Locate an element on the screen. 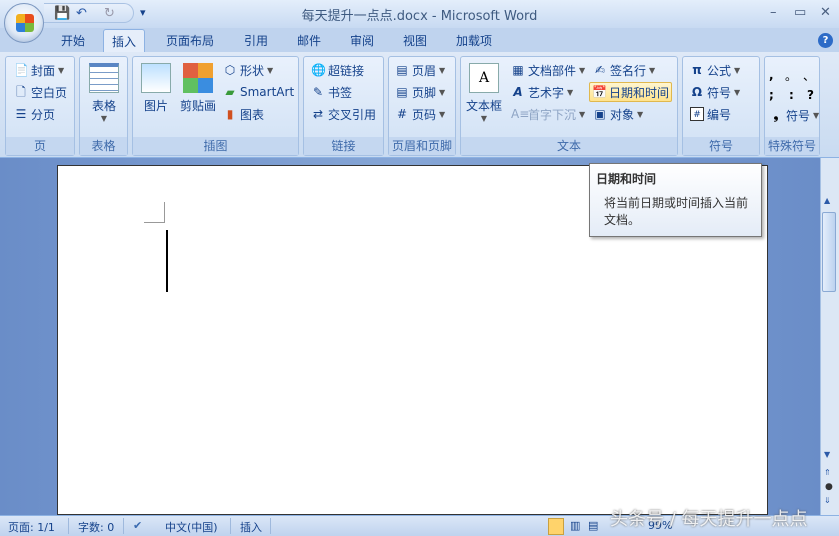 This screenshot has width=839, height=536. blank-page-button: 🗋 空白页 is located at coordinates (40, 92).